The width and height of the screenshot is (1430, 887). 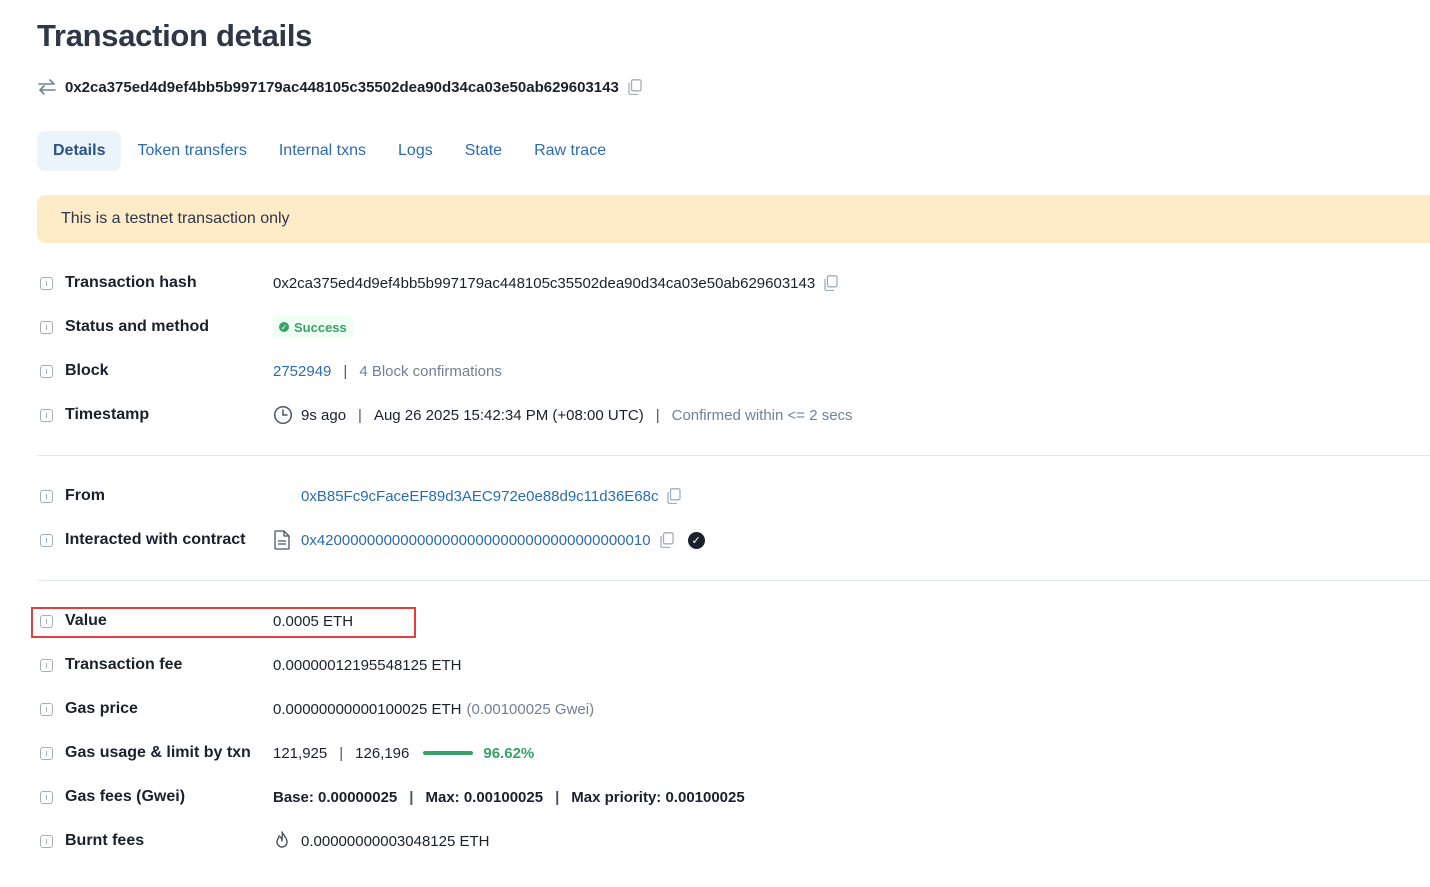 What do you see at coordinates (658, 797) in the screenshot?
I see `gas-fee-priority: Max priority: 0.00100025` at bounding box center [658, 797].